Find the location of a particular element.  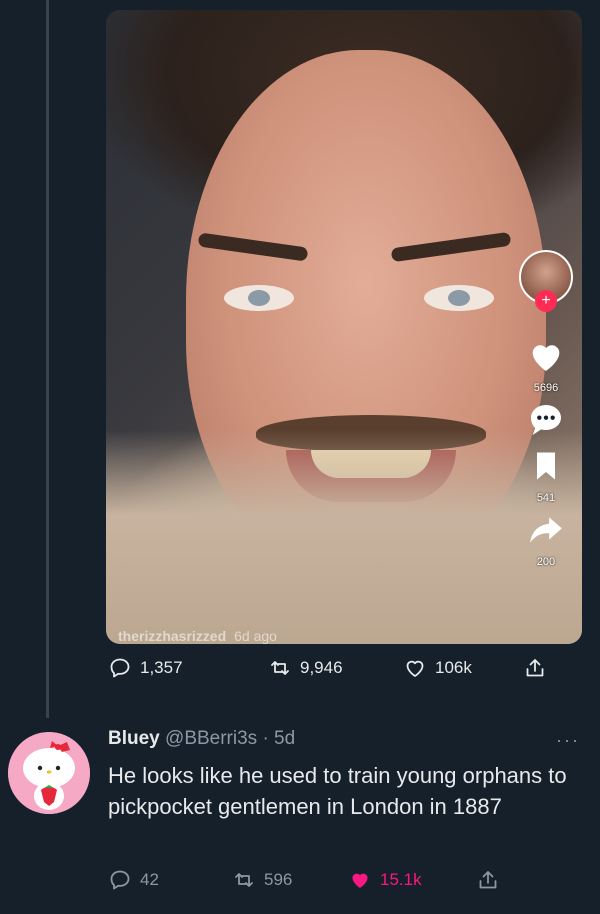

reply-count: 1,357 is located at coordinates (161, 667).